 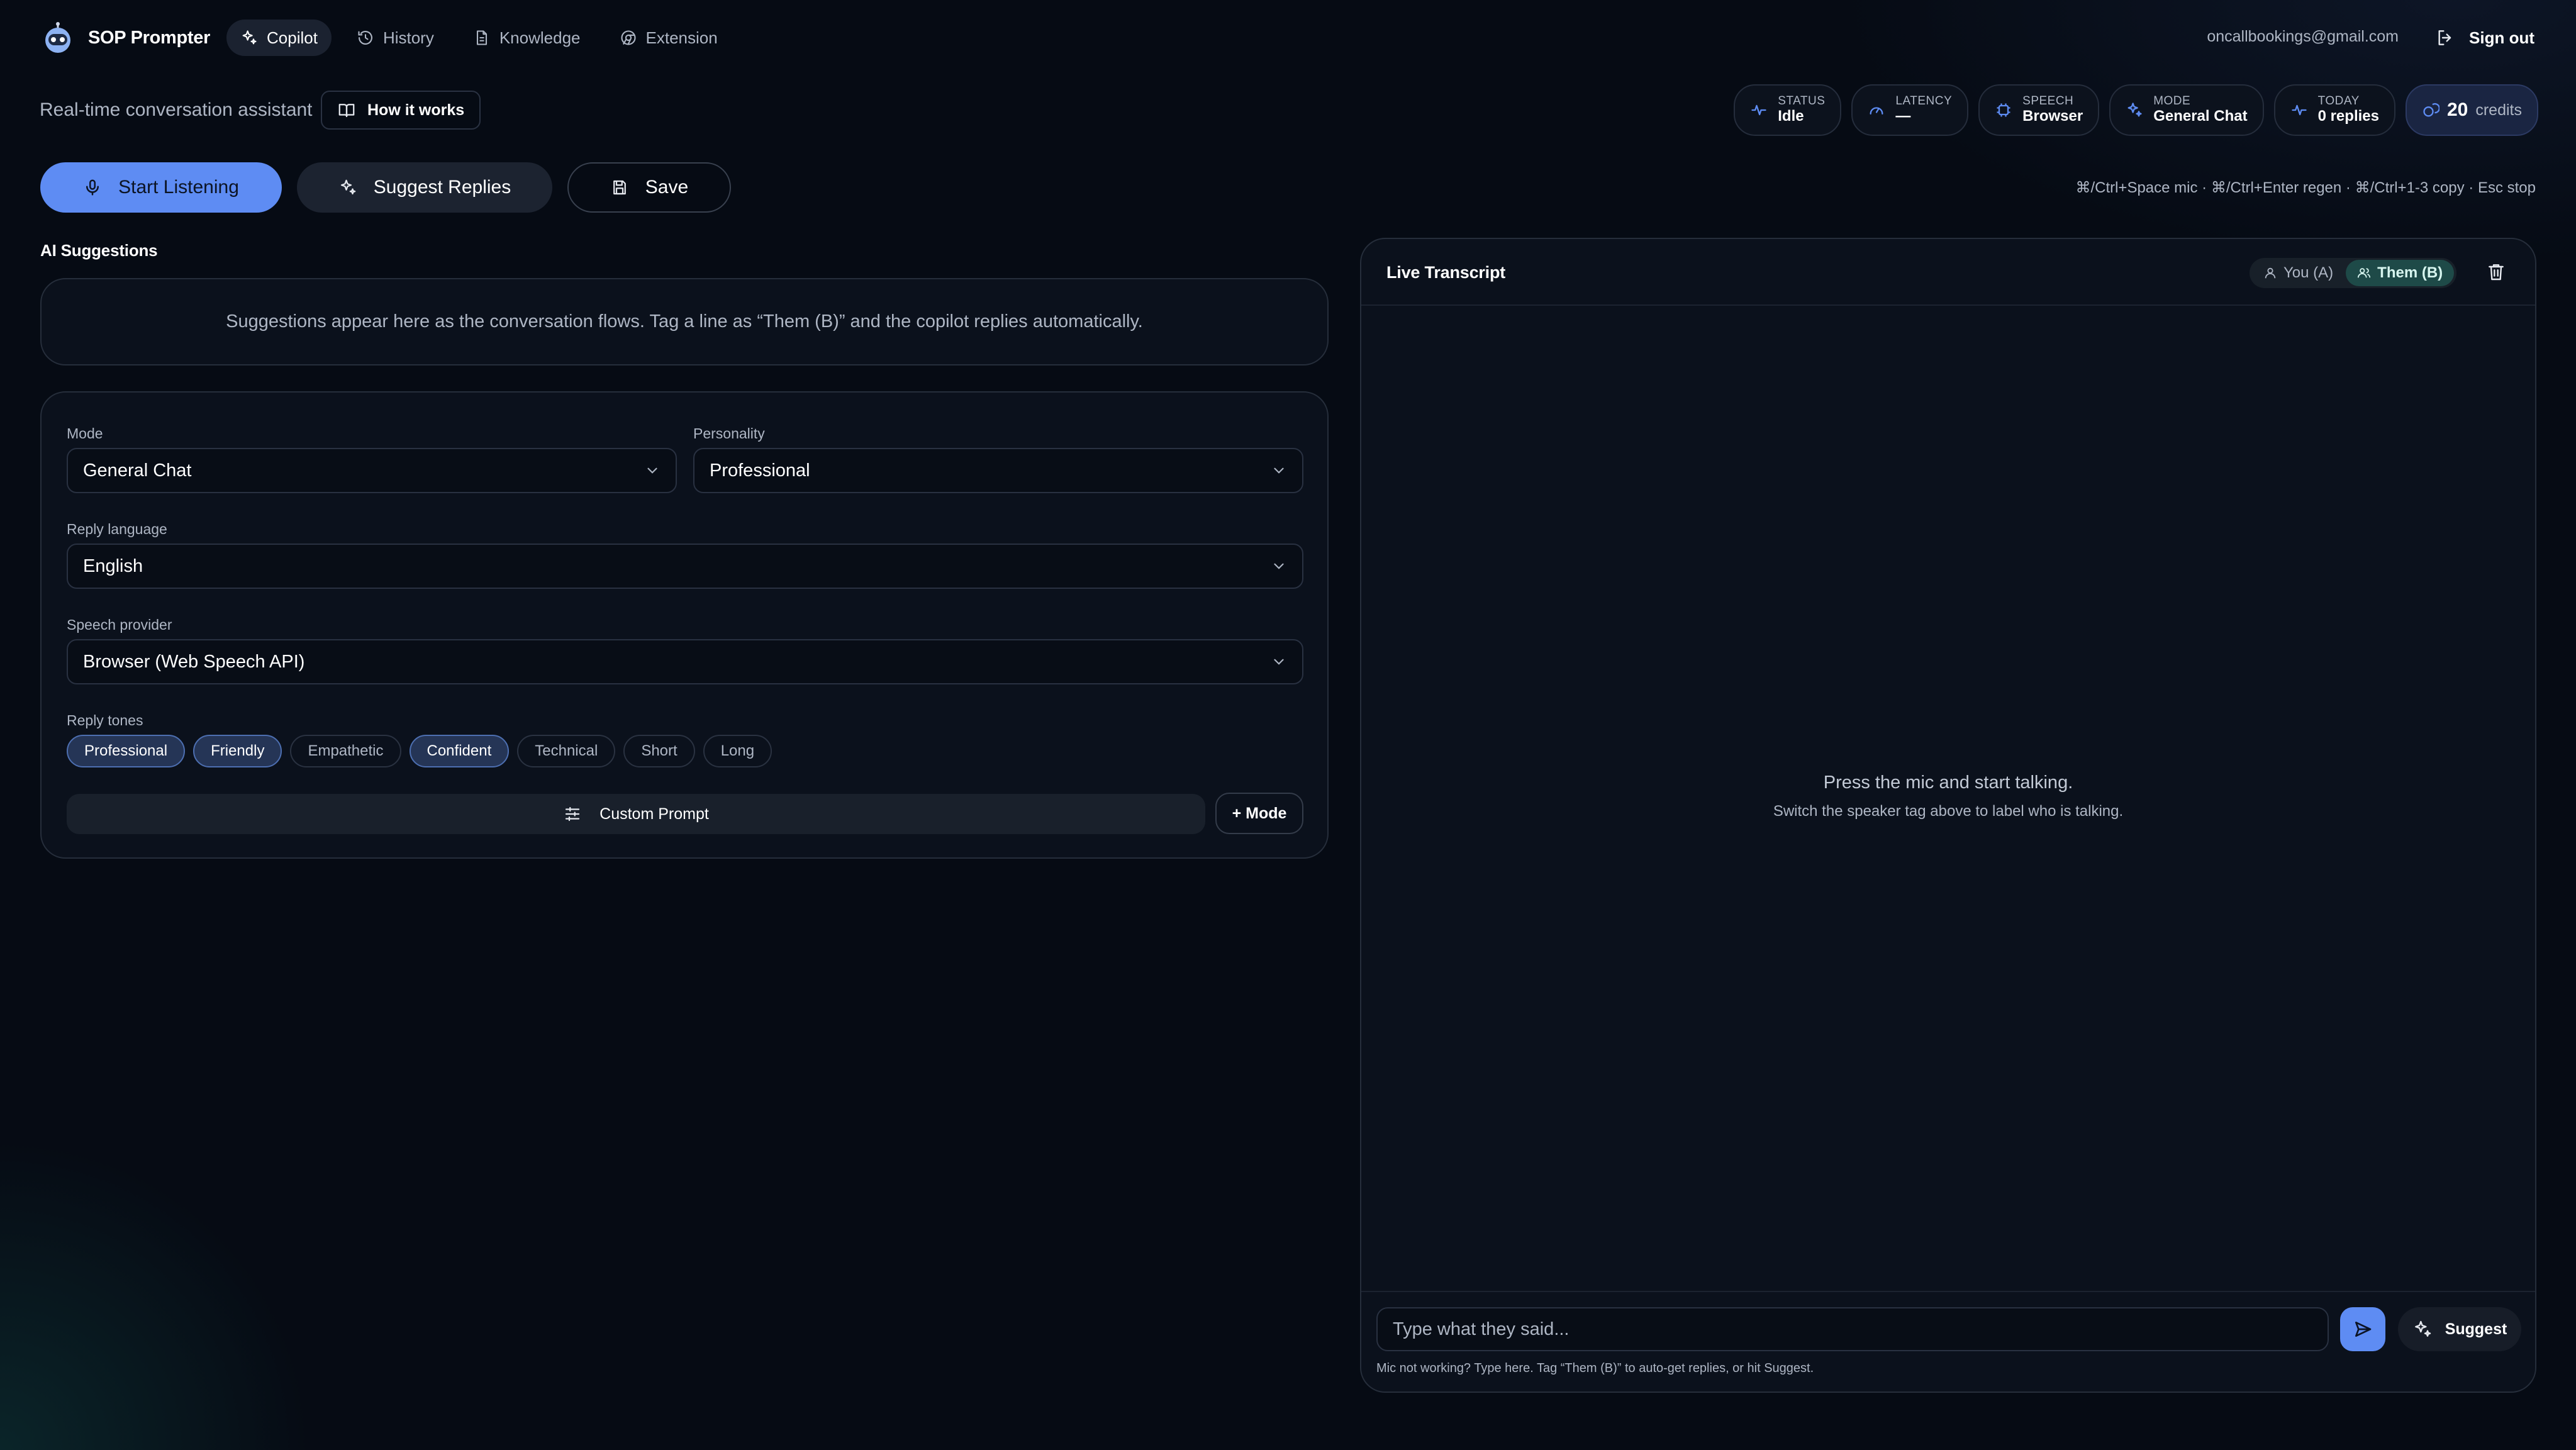 I want to click on users-icon, so click(x=2364, y=273).